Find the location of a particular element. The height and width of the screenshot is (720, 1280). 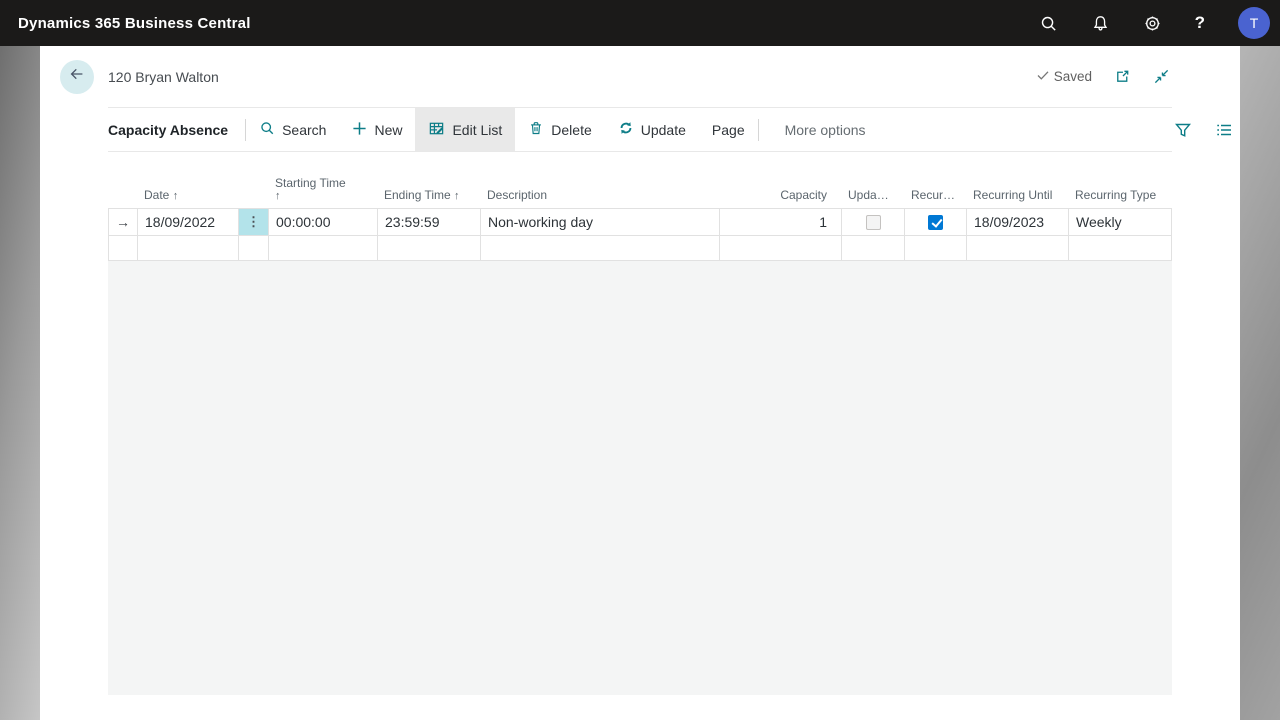

new-button: New is located at coordinates (377, 129).